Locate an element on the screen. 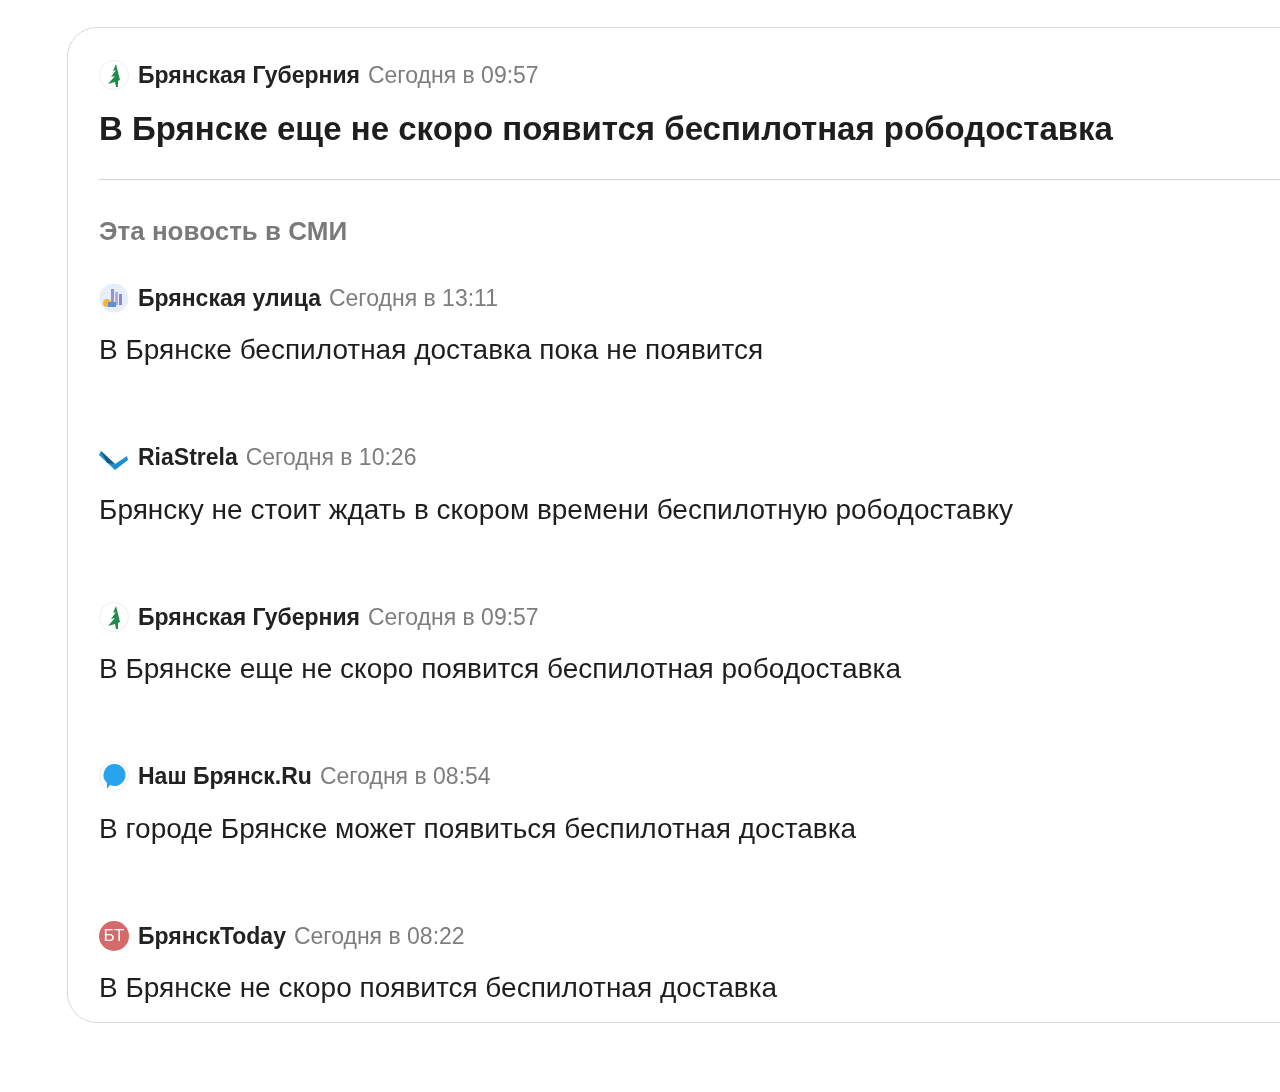 The height and width of the screenshot is (1092, 1280). publish-time: Сегодня в 08:22 is located at coordinates (379, 936).